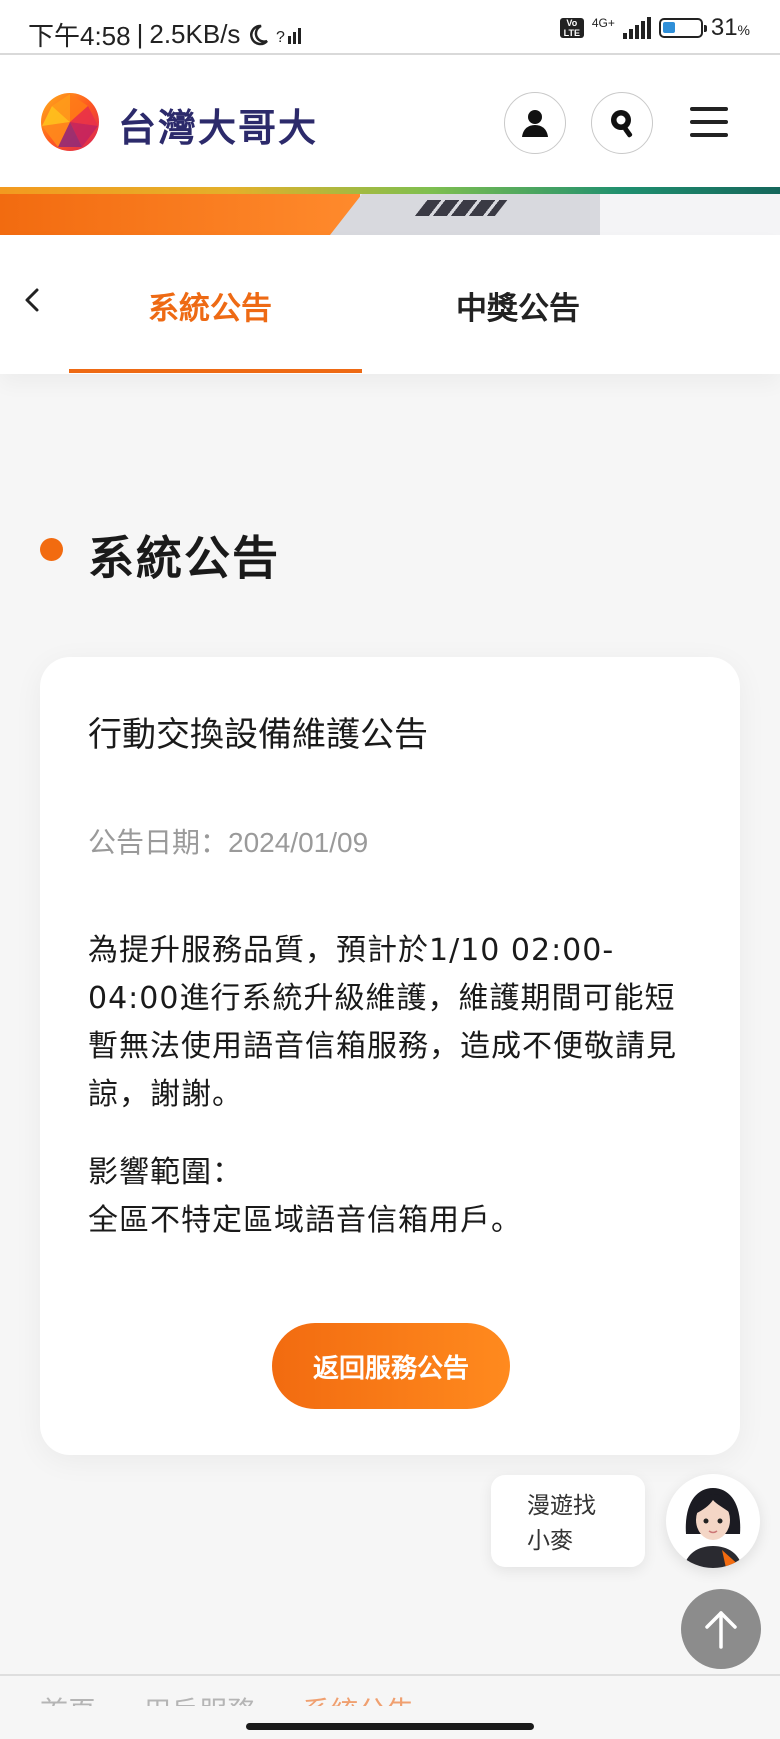 This screenshot has height=1739, width=780. I want to click on hero-banner, so click(390, 211).